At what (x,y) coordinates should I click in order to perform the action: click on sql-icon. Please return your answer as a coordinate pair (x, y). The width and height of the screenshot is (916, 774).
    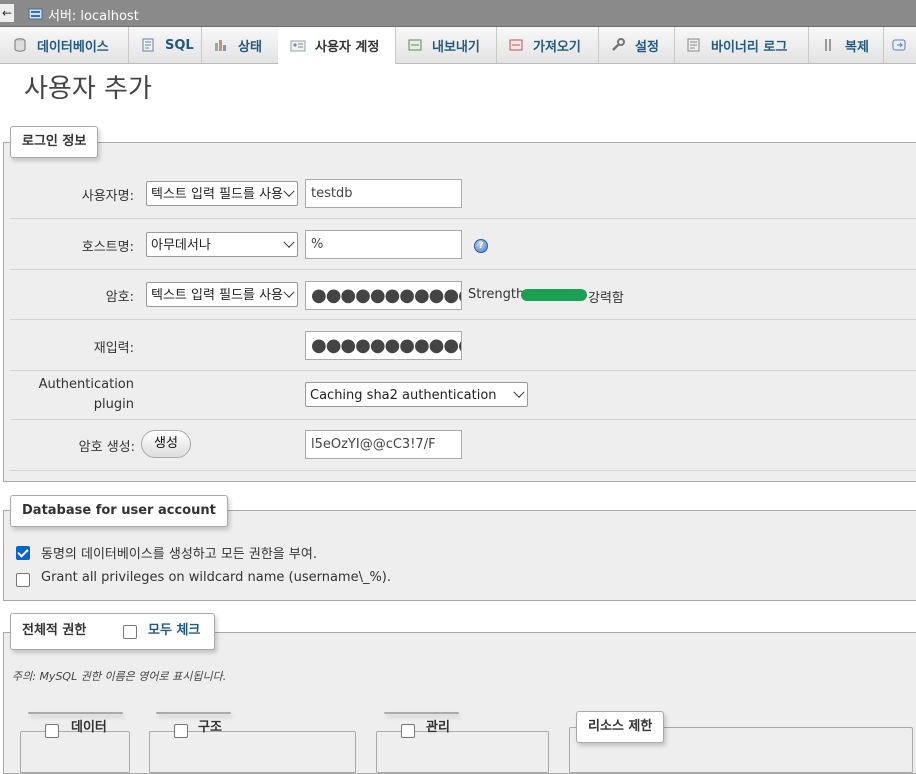
    Looking at the image, I should click on (148, 45).